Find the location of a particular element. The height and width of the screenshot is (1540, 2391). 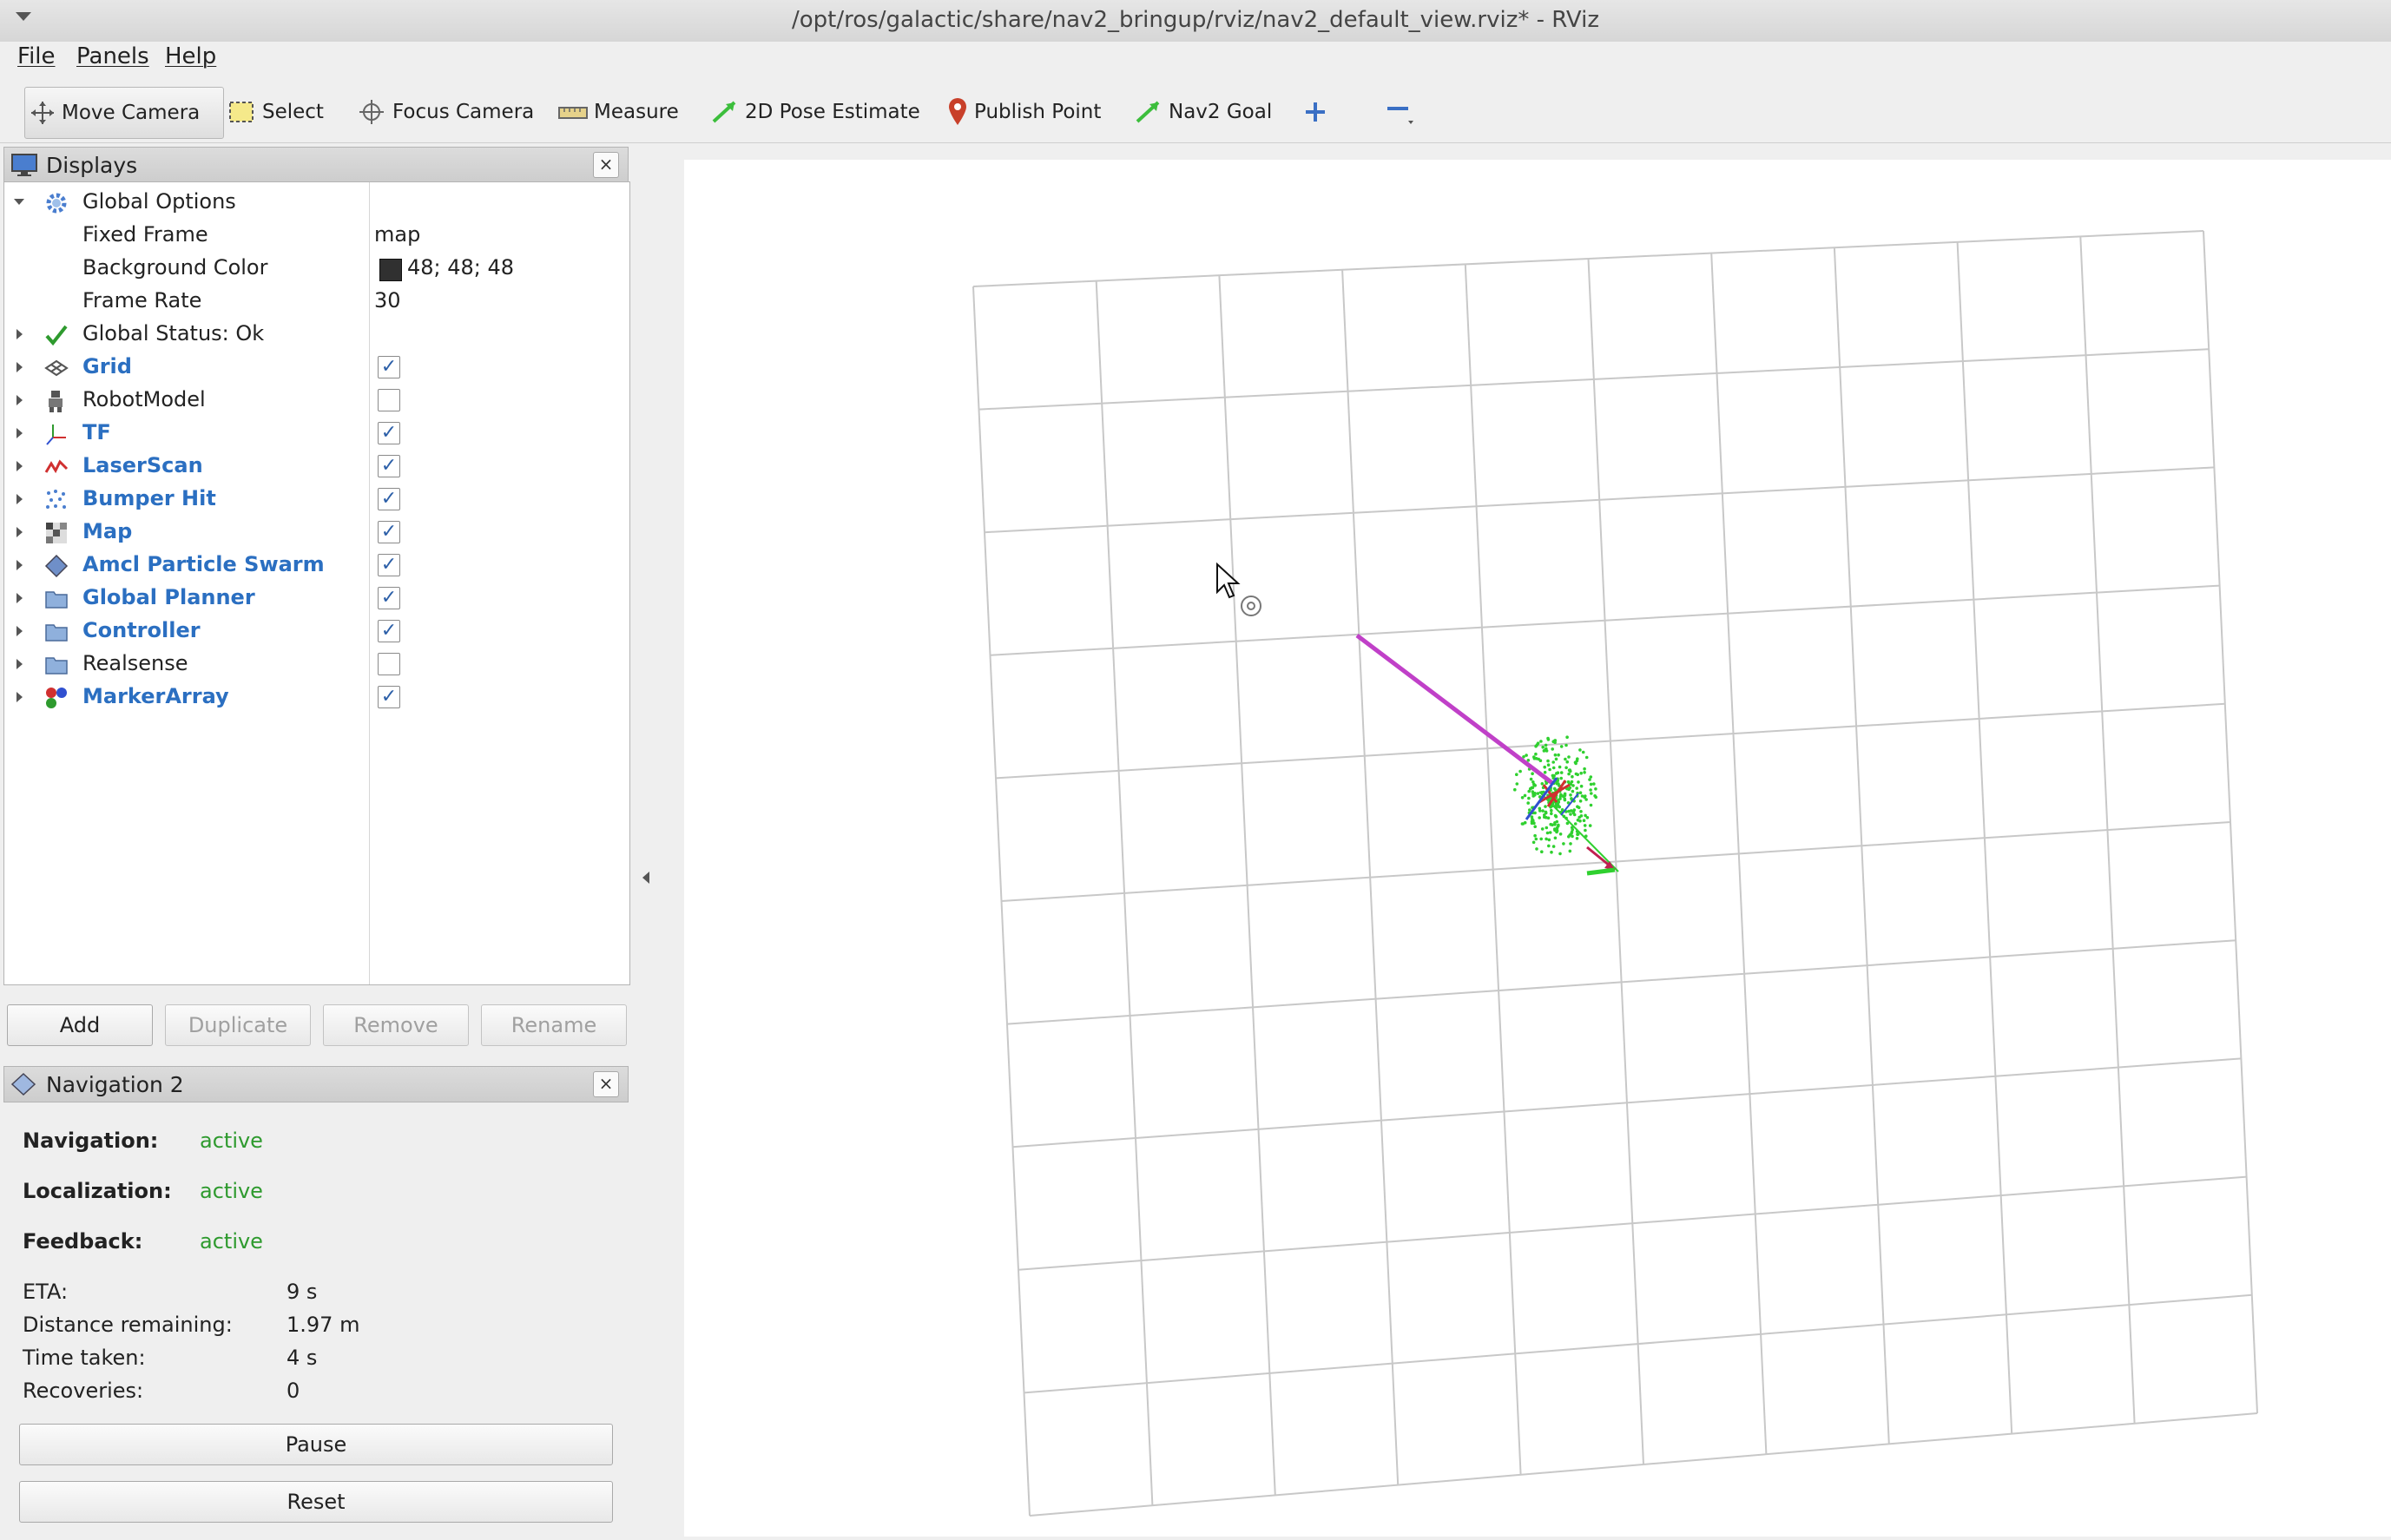

laserscan-checkbox: ✓ is located at coordinates (389, 466).